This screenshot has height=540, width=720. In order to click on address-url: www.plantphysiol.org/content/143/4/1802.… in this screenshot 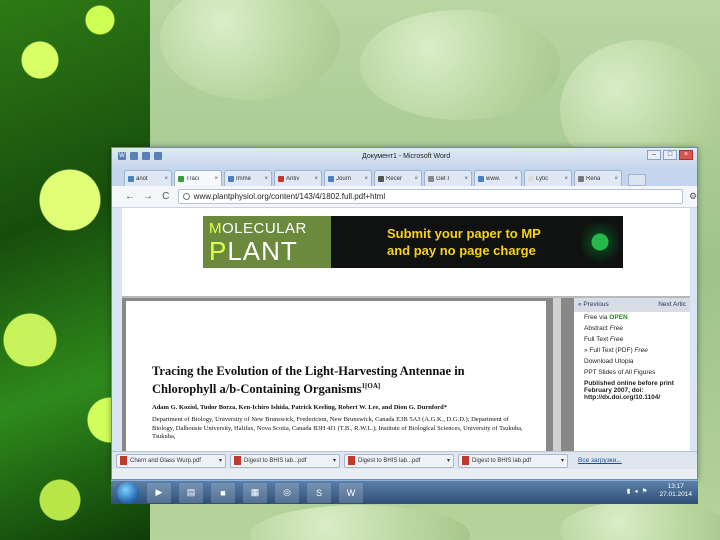, I will do `click(289, 196)`.